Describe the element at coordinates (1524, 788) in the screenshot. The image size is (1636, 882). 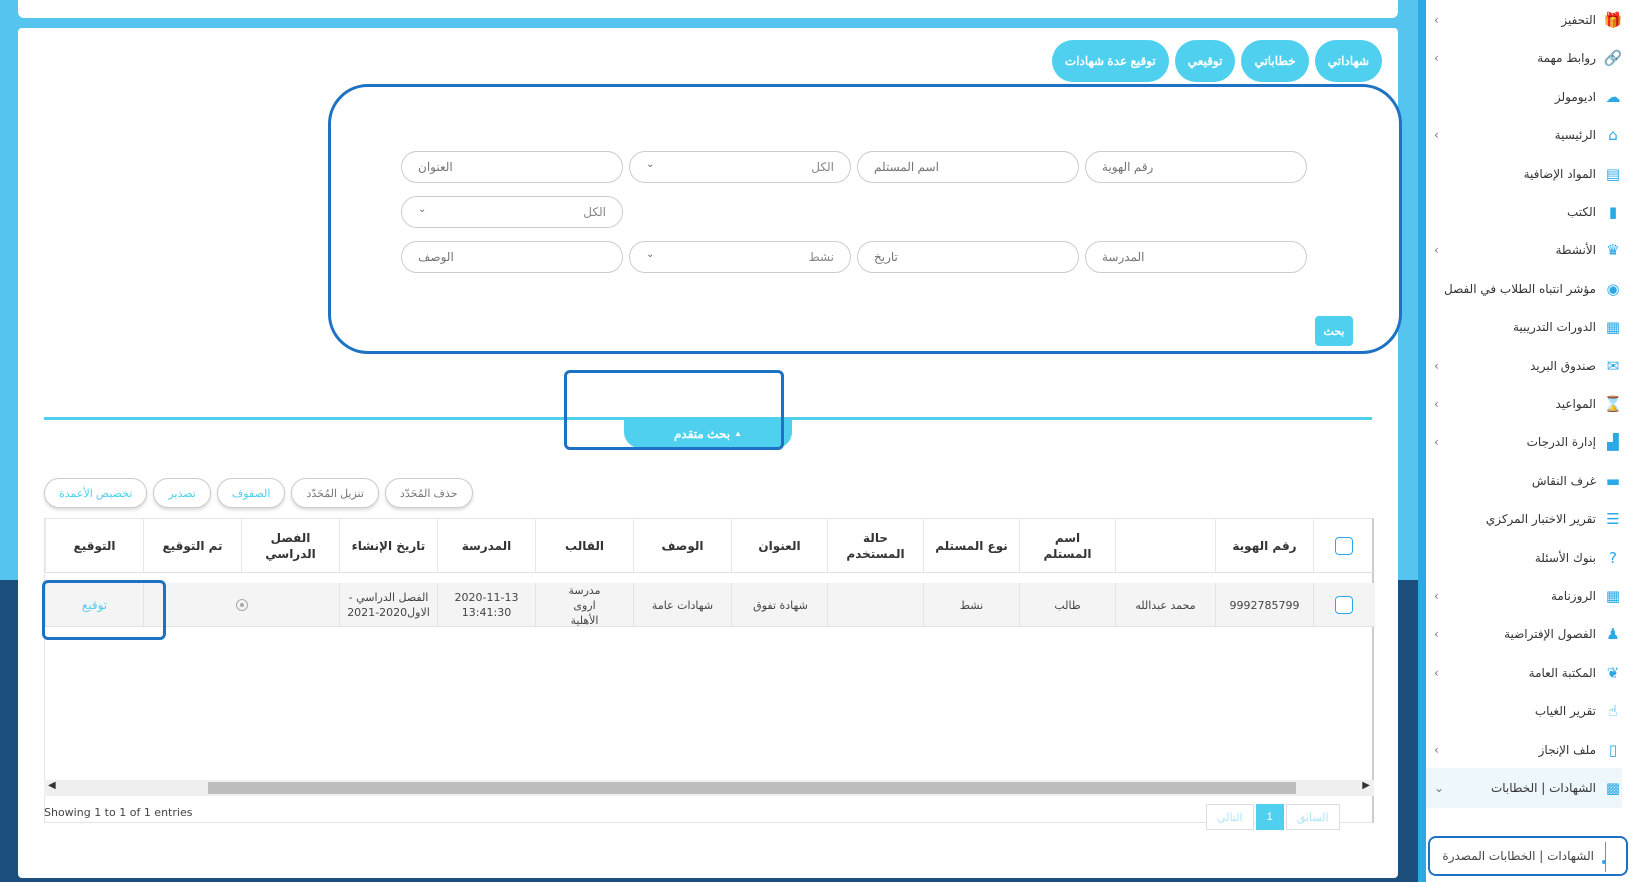
I see `sidebar-item-21: ⌄ الشهادات | الخطابات ▩` at that location.